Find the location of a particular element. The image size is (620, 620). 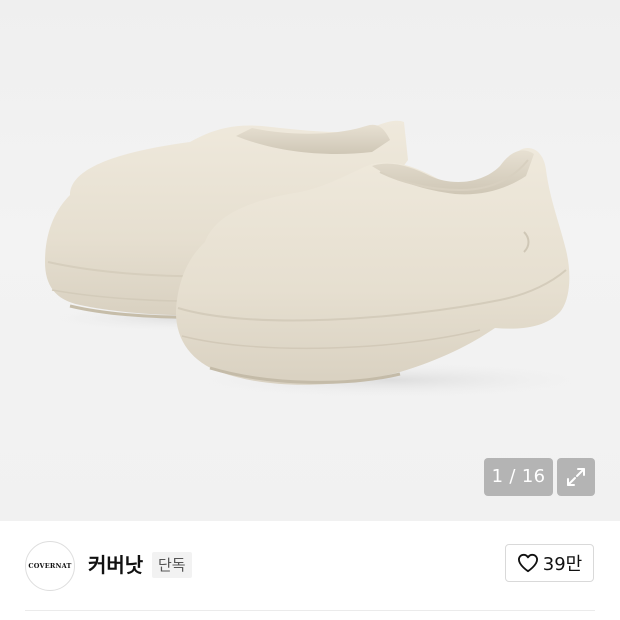

brand-name-link: 커버낫 is located at coordinates (115, 565).